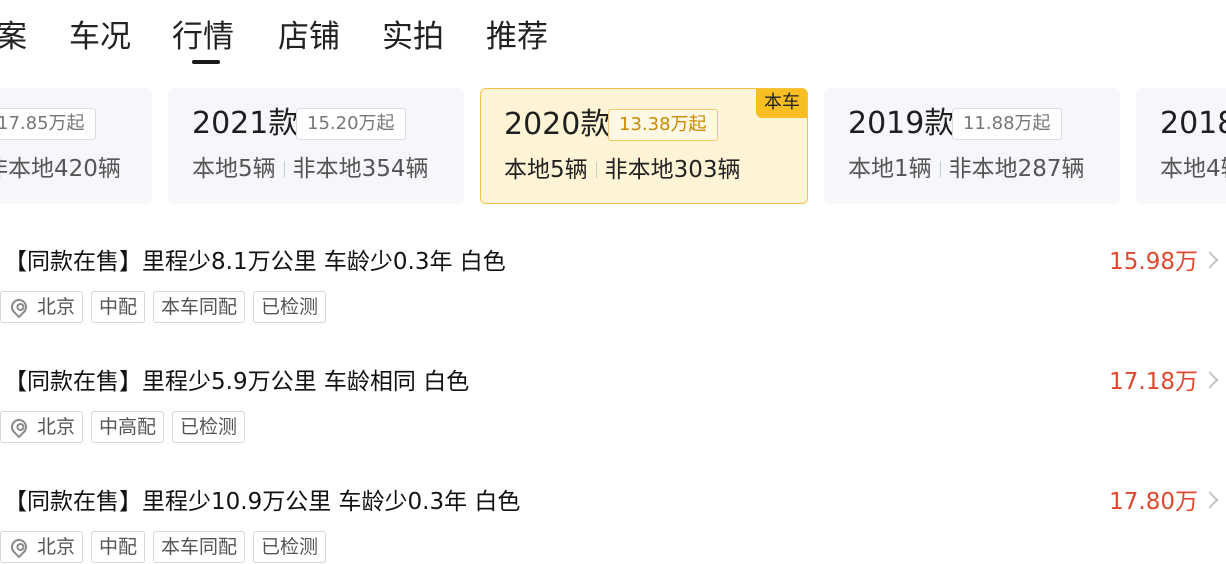 The height and width of the screenshot is (564, 1226). I want to click on tab-photos: 实拍, so click(413, 37).